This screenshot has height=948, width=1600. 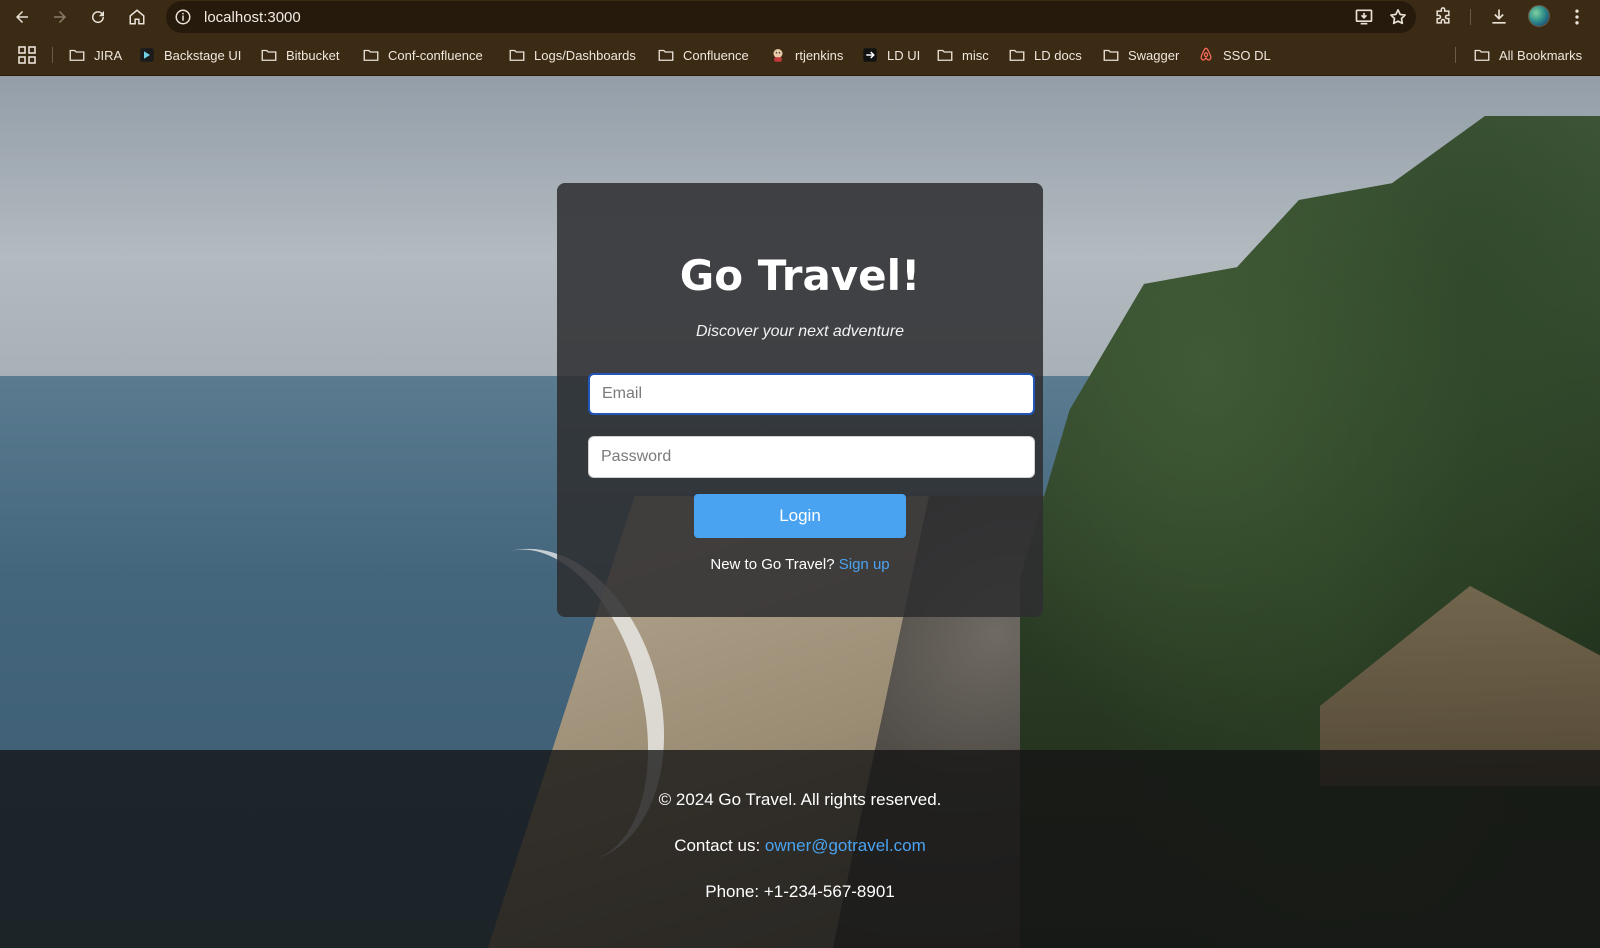 I want to click on bookmark-jira: JIRA, so click(x=95, y=55).